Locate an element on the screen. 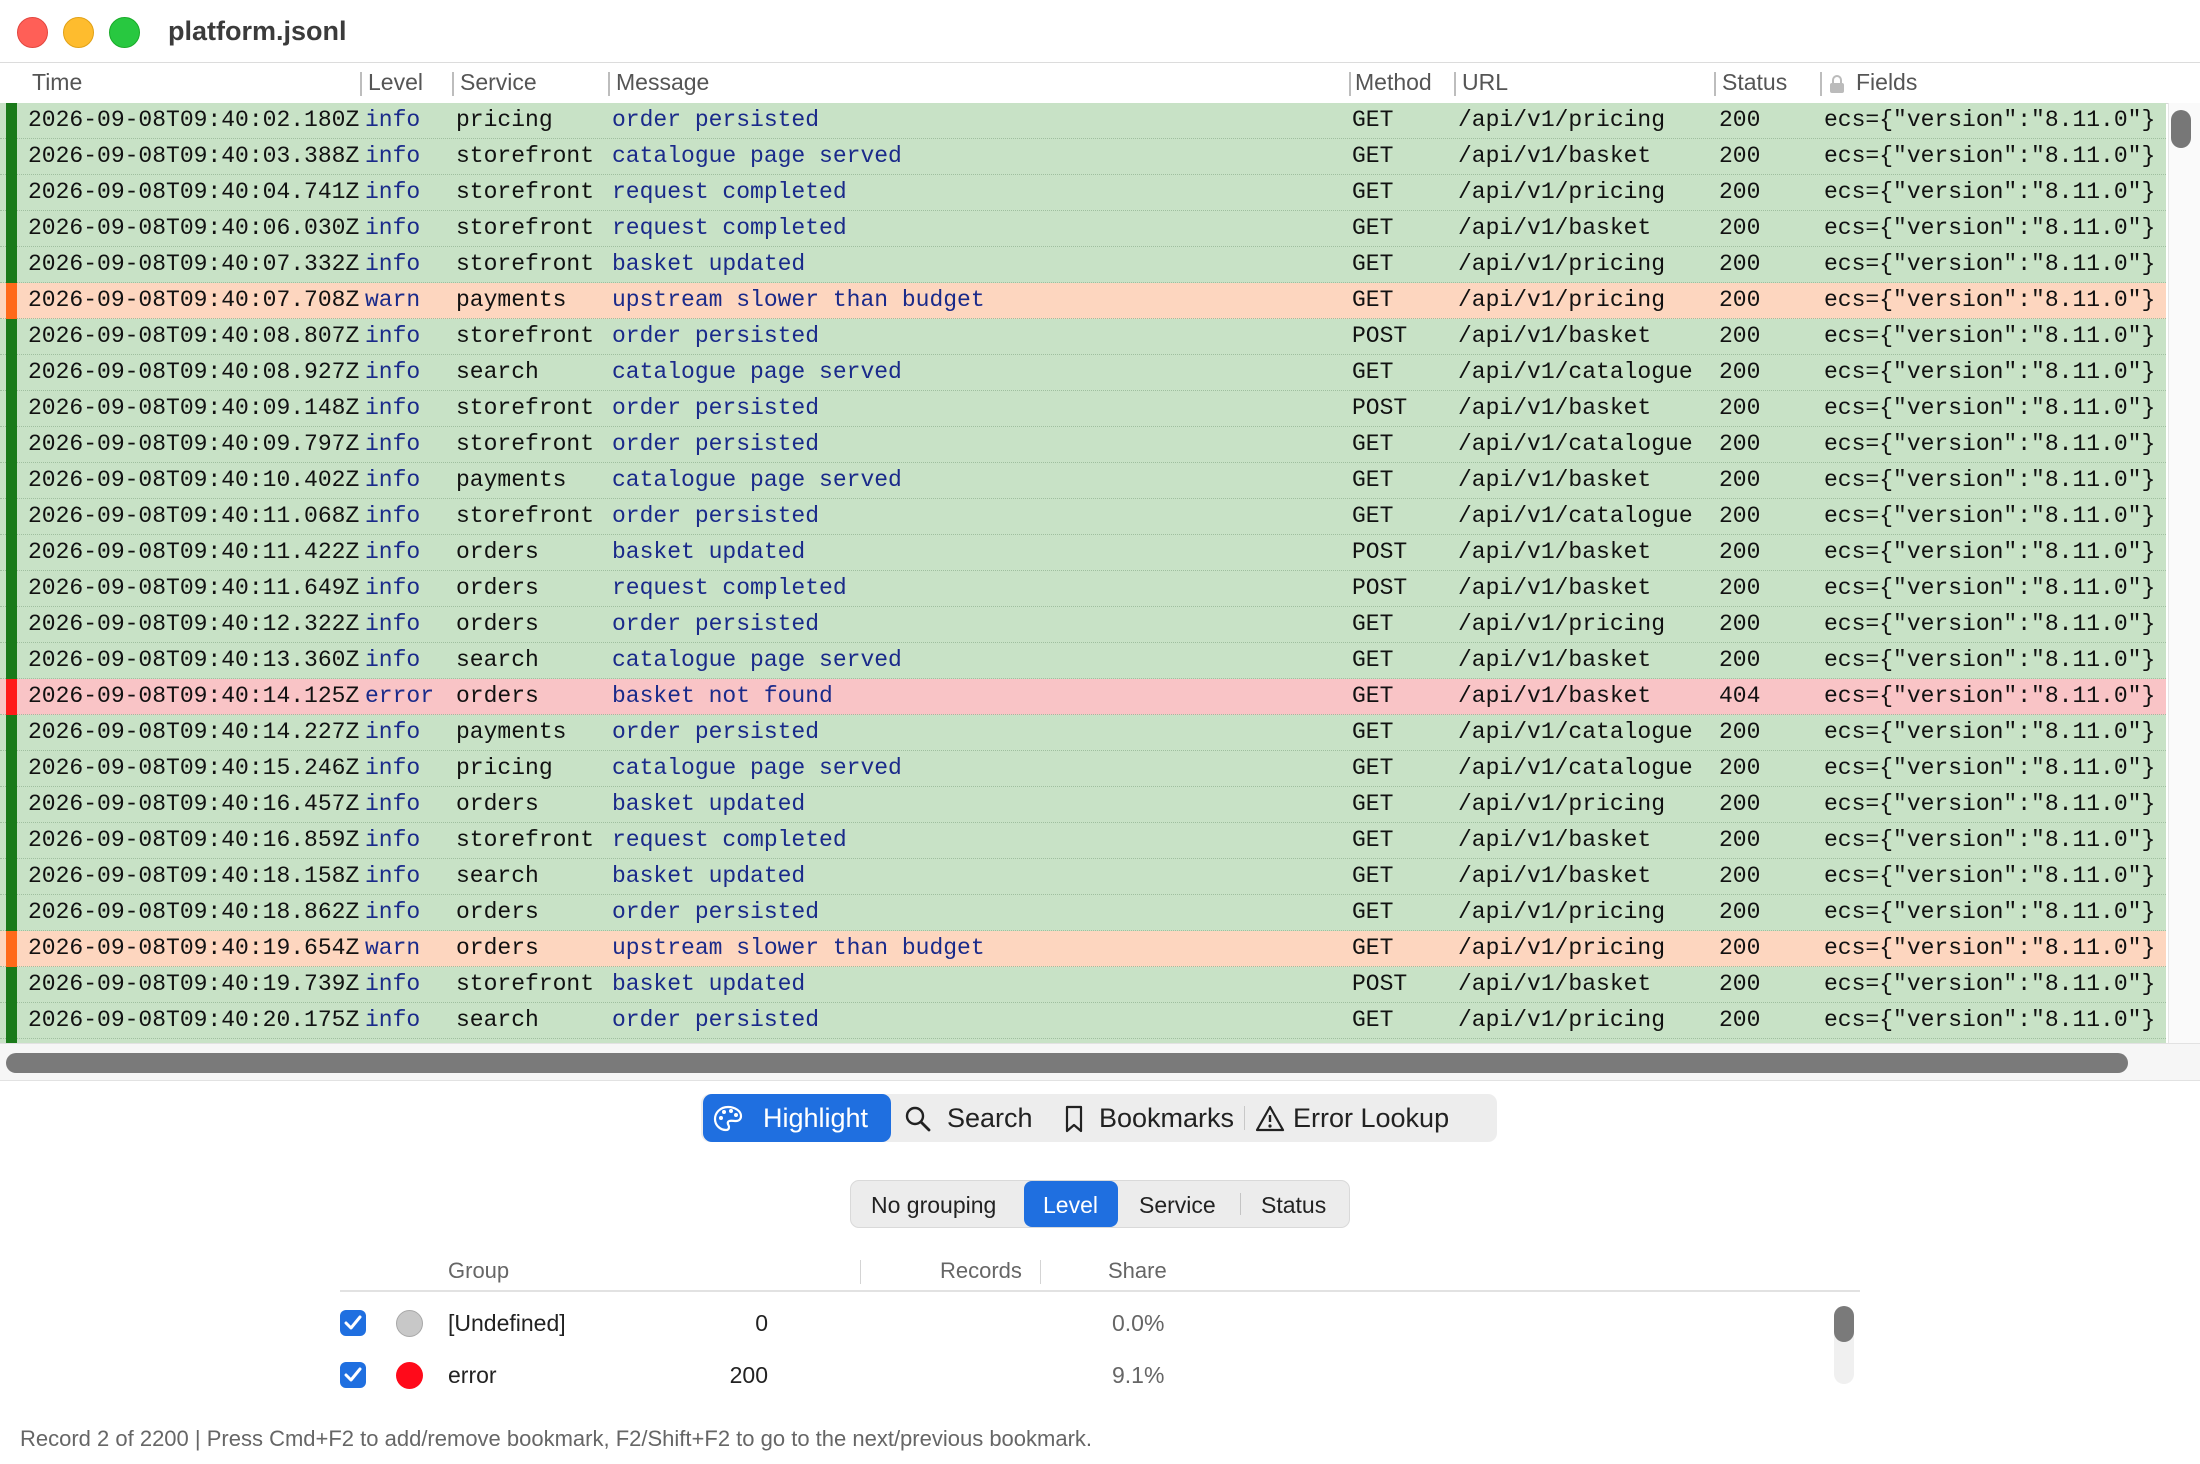  log-cell-url: /api/v1/catalogue is located at coordinates (1575, 732).